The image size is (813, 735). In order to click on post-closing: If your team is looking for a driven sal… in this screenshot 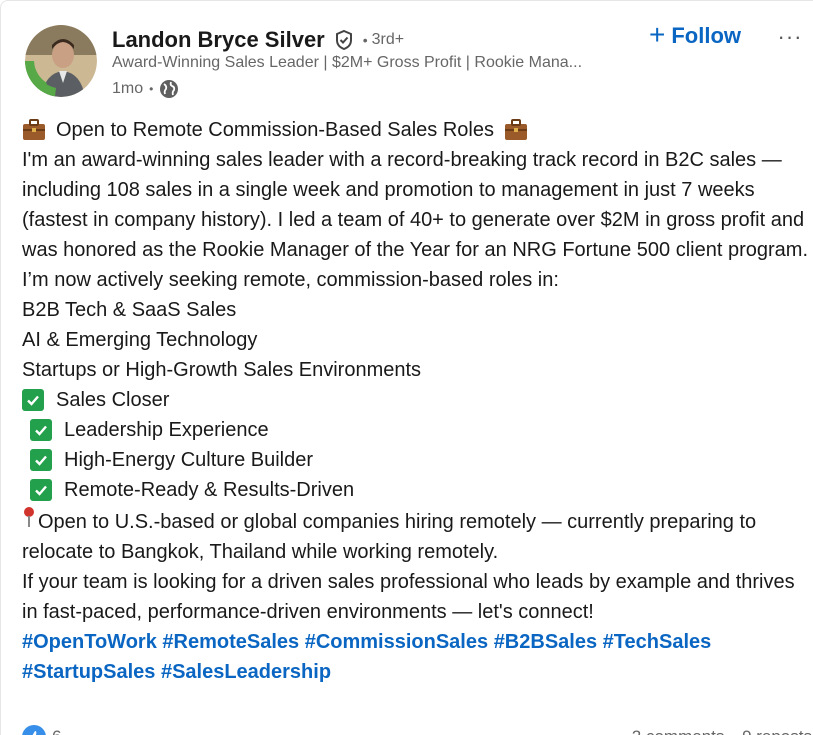, I will do `click(408, 597)`.